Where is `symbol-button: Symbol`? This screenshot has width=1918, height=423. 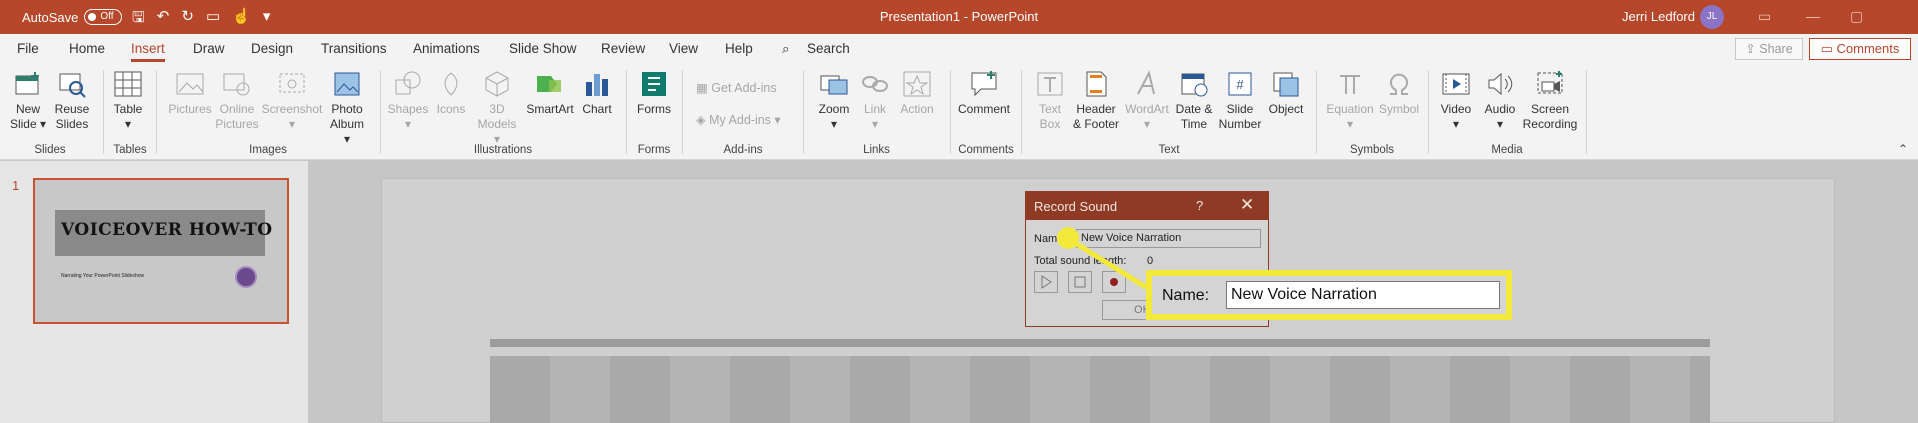 symbol-button: Symbol is located at coordinates (1399, 93).